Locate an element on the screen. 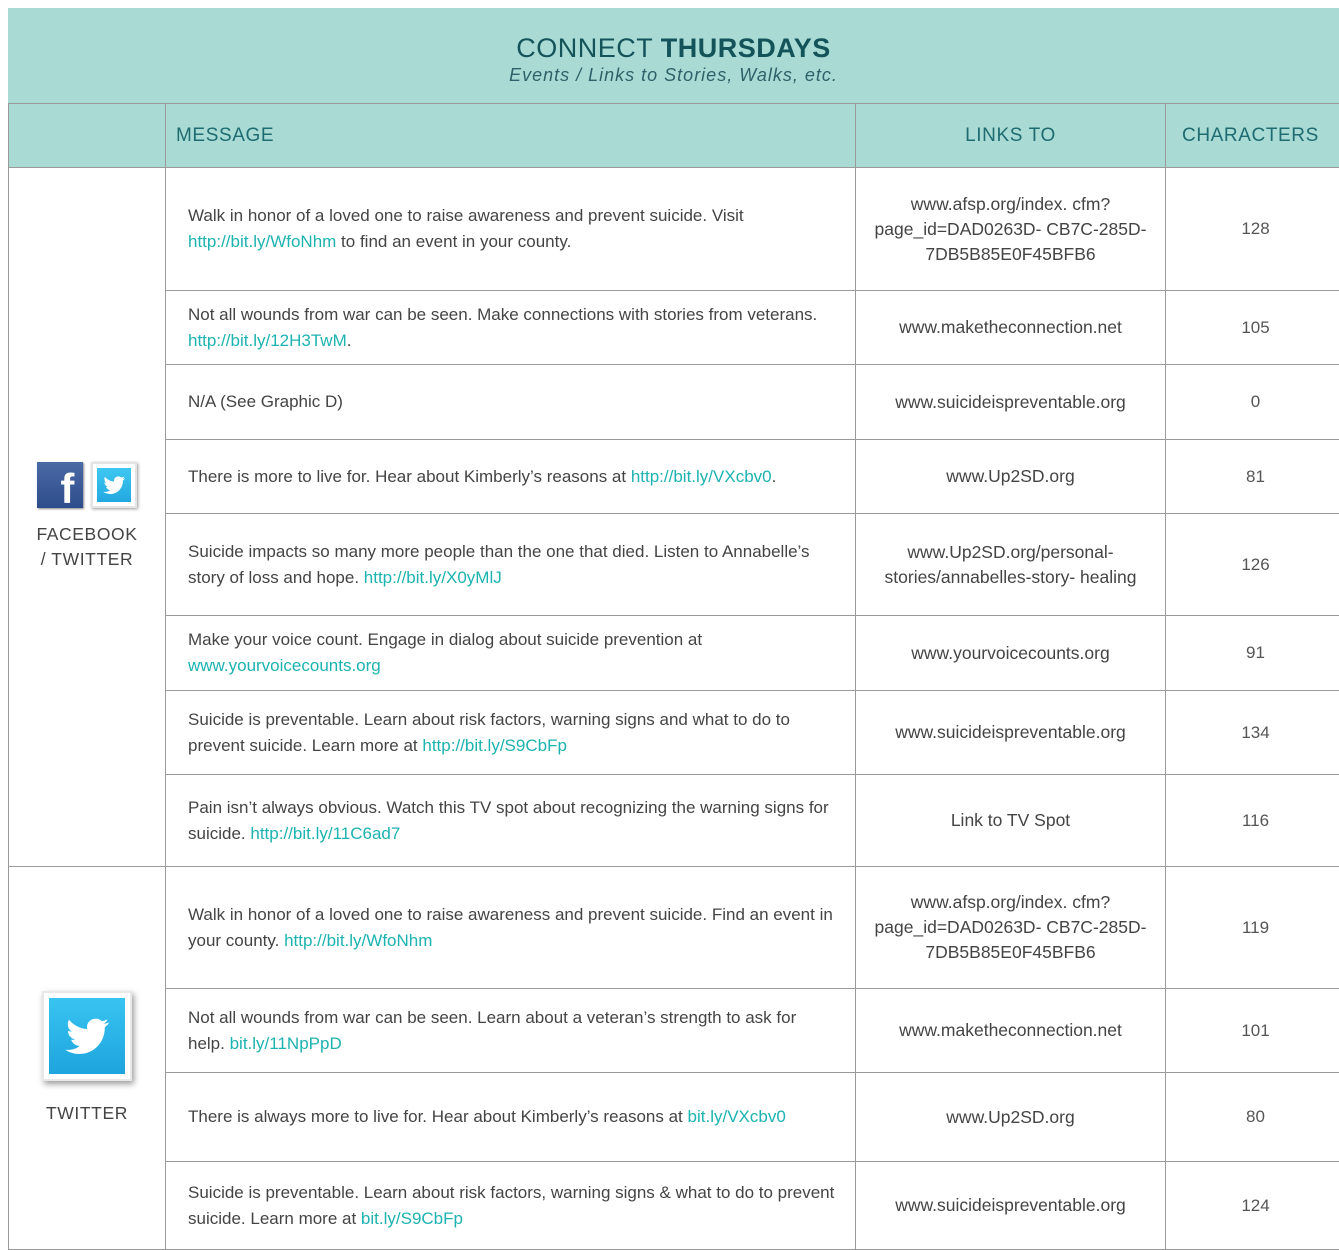 This screenshot has width=1339, height=1250. message-cell: N/A (See Graphic D) is located at coordinates (511, 402).